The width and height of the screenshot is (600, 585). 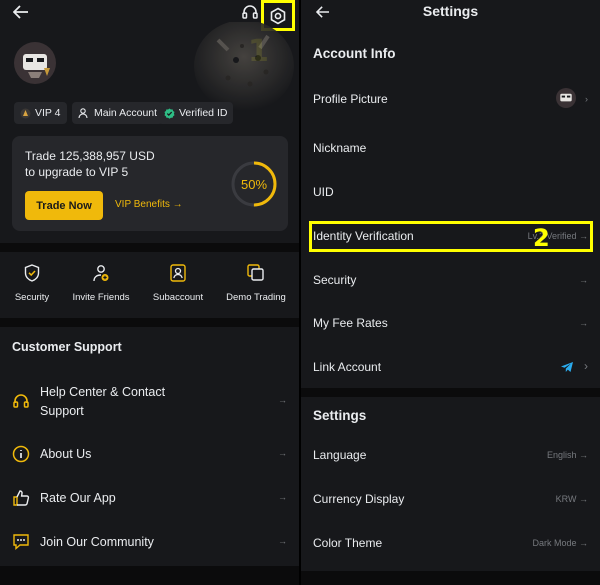 What do you see at coordinates (335, 280) in the screenshot?
I see `settings-row-label: Security` at bounding box center [335, 280].